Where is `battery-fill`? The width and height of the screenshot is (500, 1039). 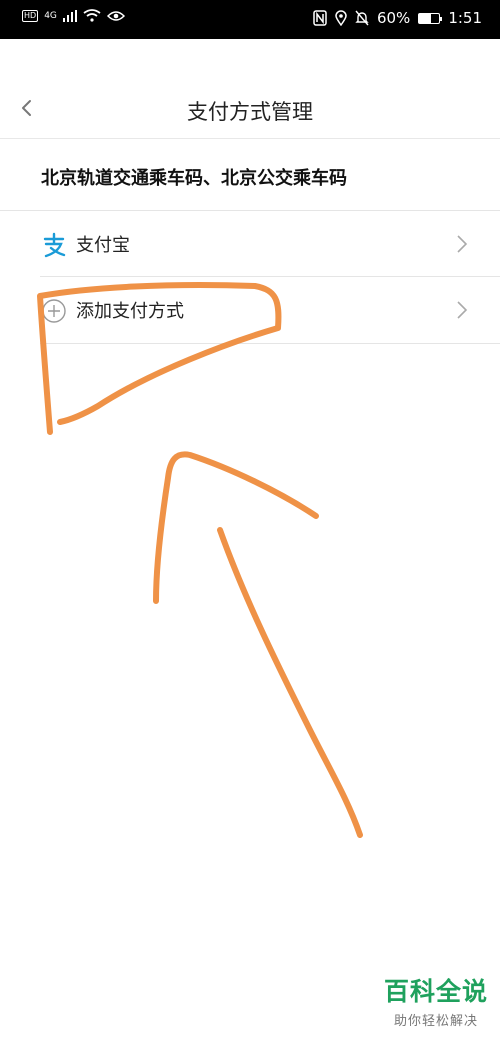 battery-fill is located at coordinates (425, 18).